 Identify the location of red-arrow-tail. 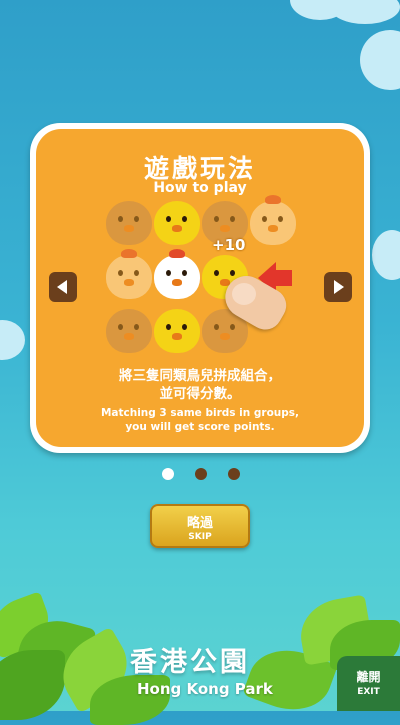
(283, 278).